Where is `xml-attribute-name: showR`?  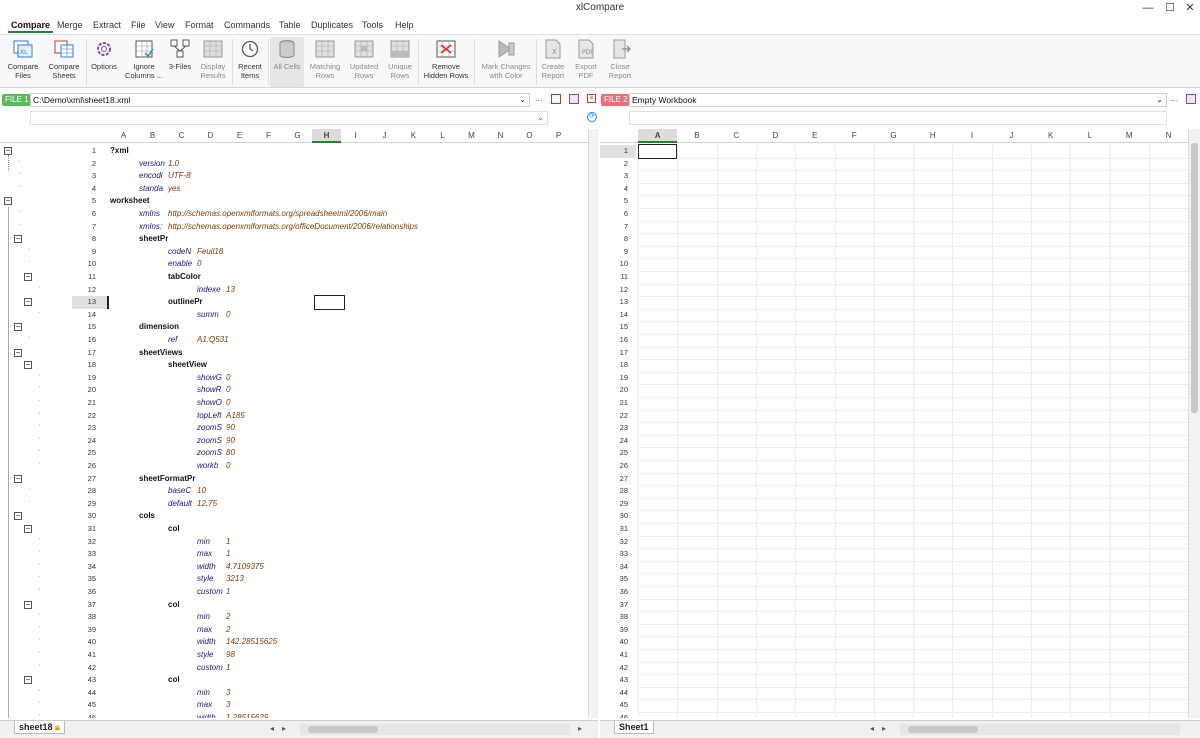 xml-attribute-name: showR is located at coordinates (211, 390).